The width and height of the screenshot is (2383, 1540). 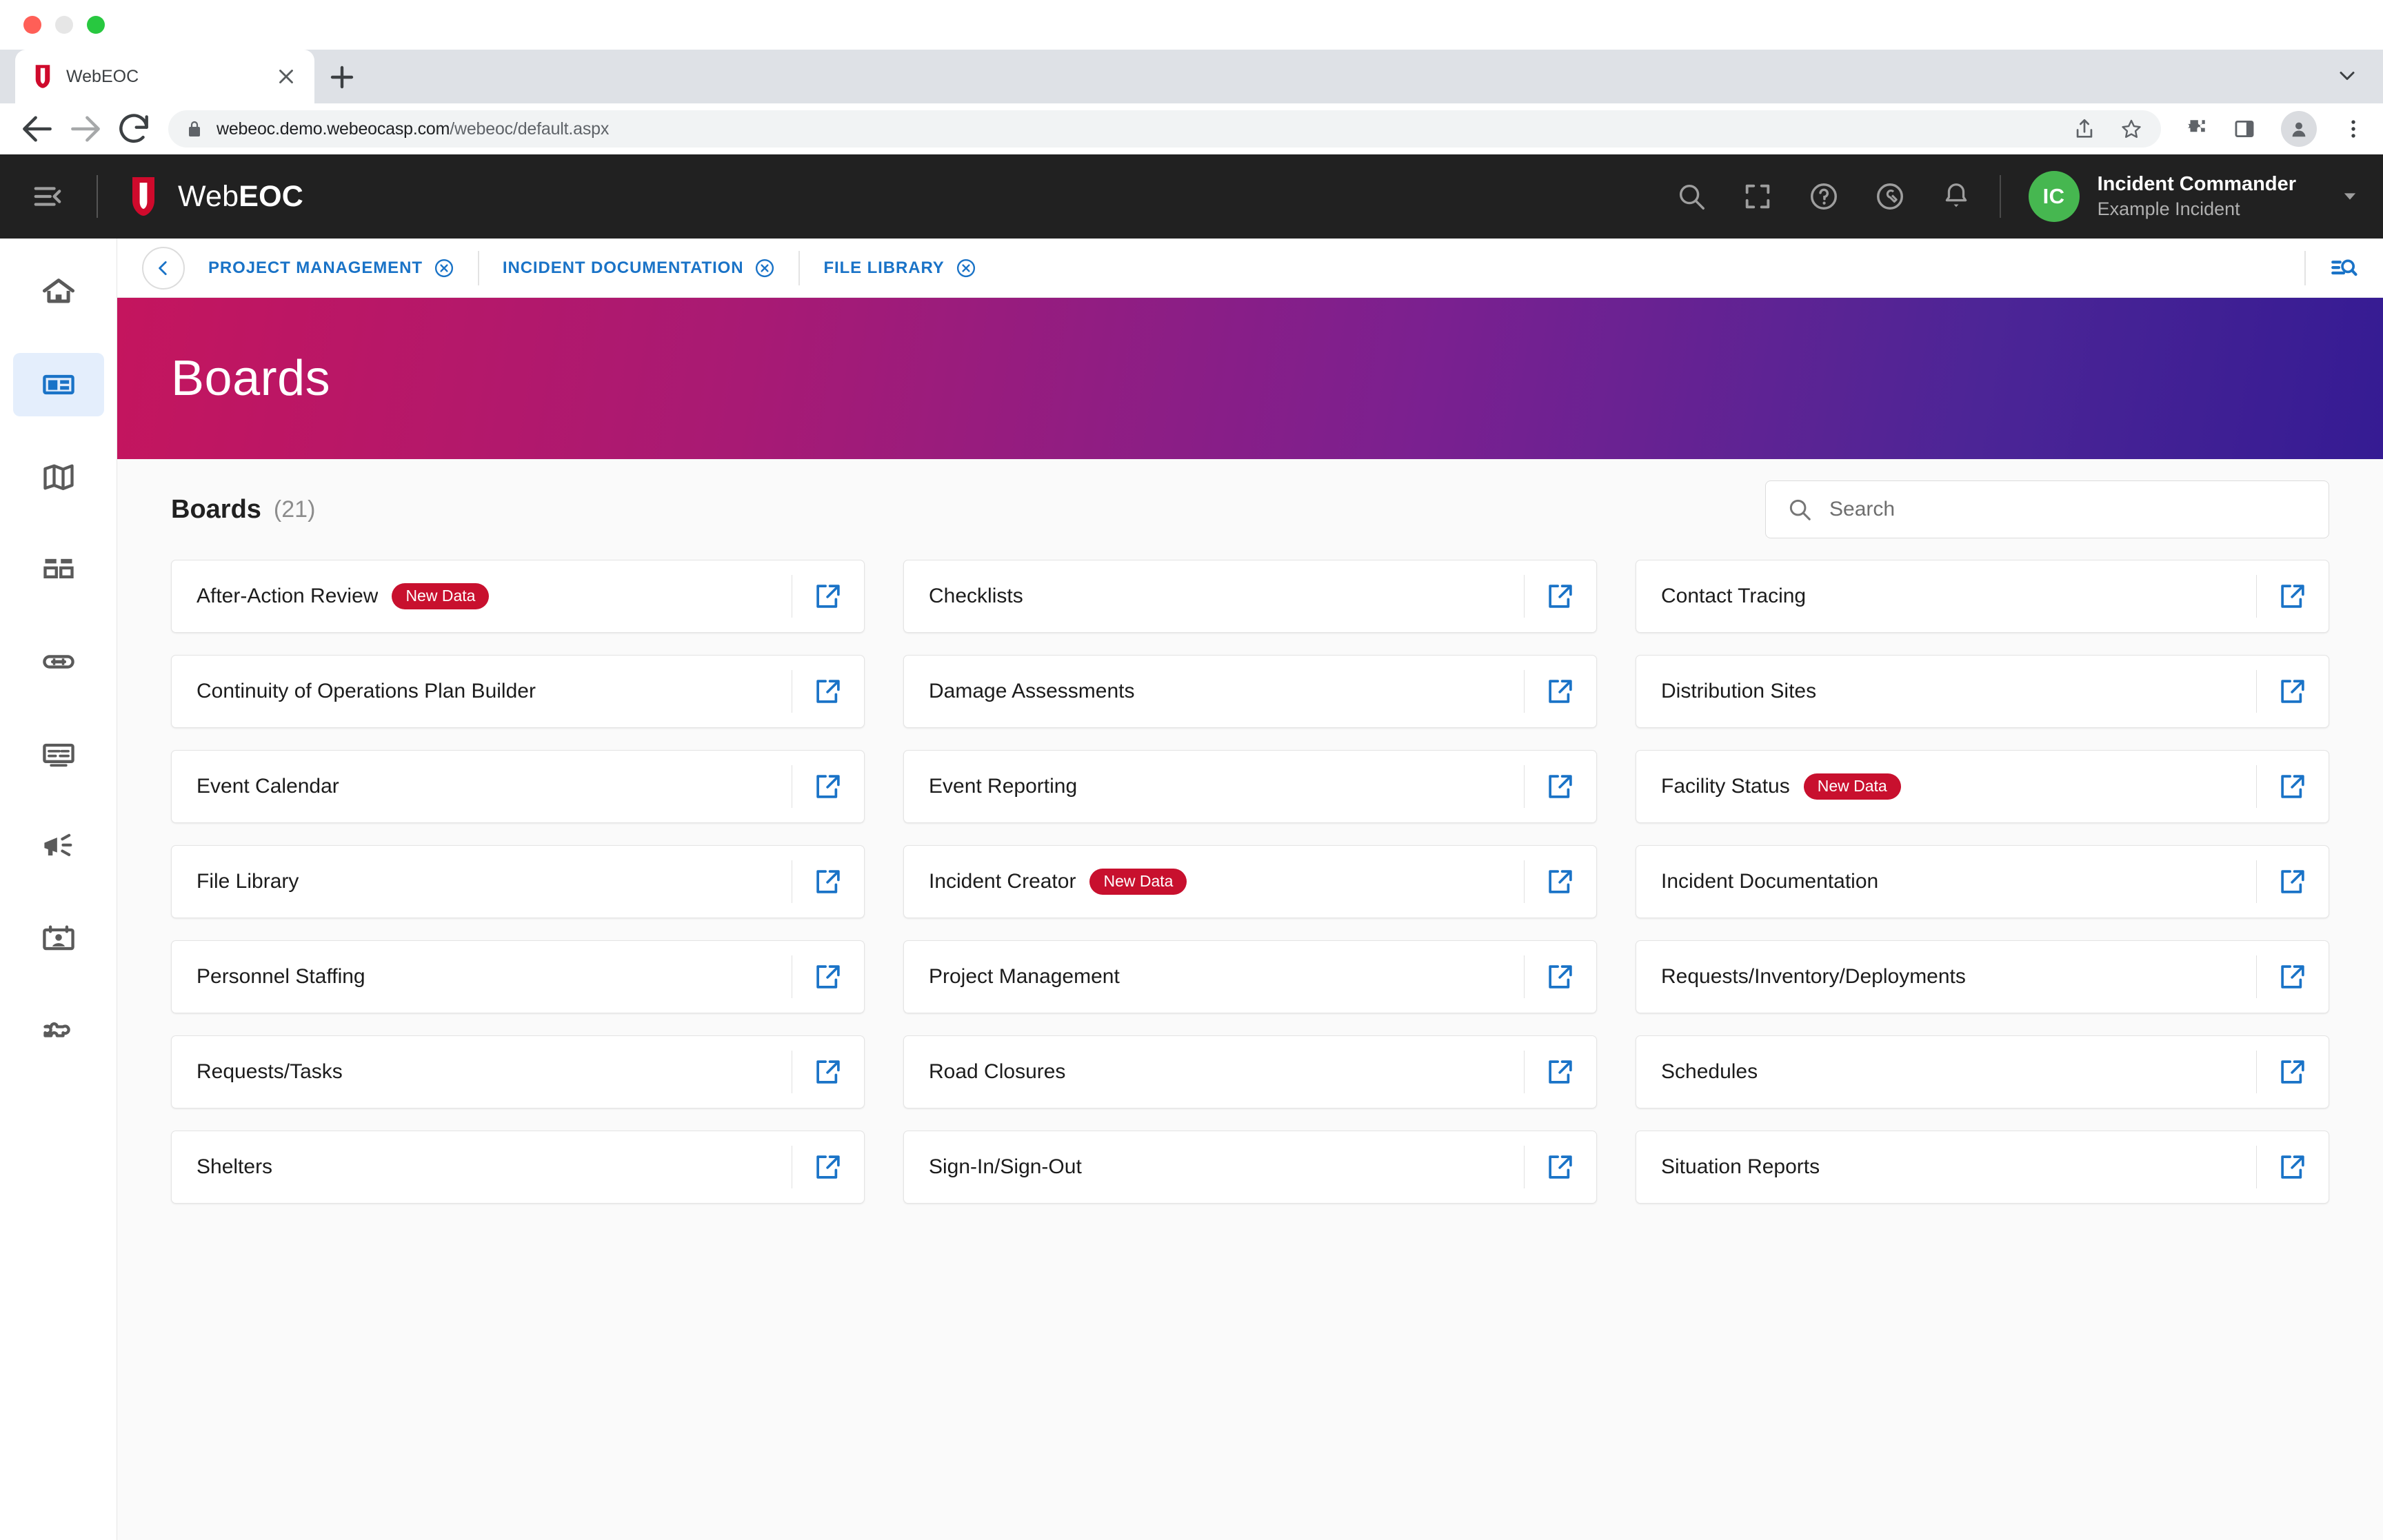 What do you see at coordinates (1982, 882) in the screenshot?
I see `board-card: Incident Documentation` at bounding box center [1982, 882].